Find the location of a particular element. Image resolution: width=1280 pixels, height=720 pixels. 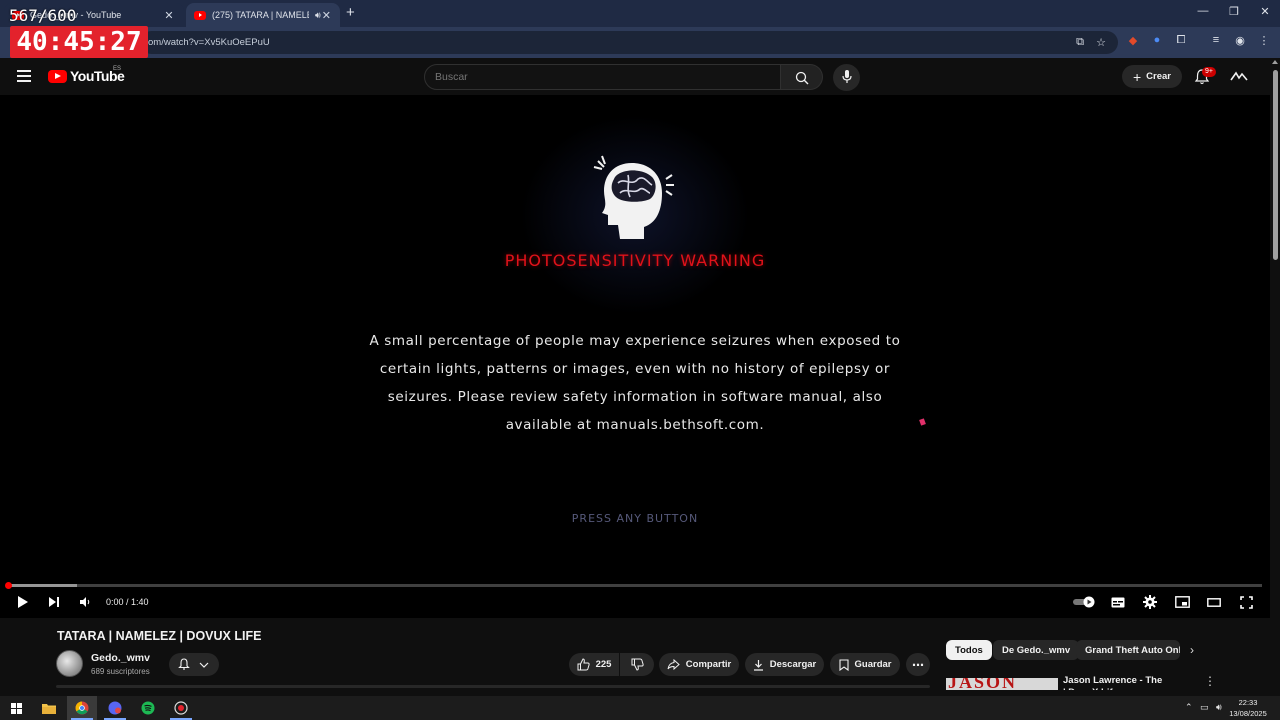

gear-icon is located at coordinates (1150, 602).